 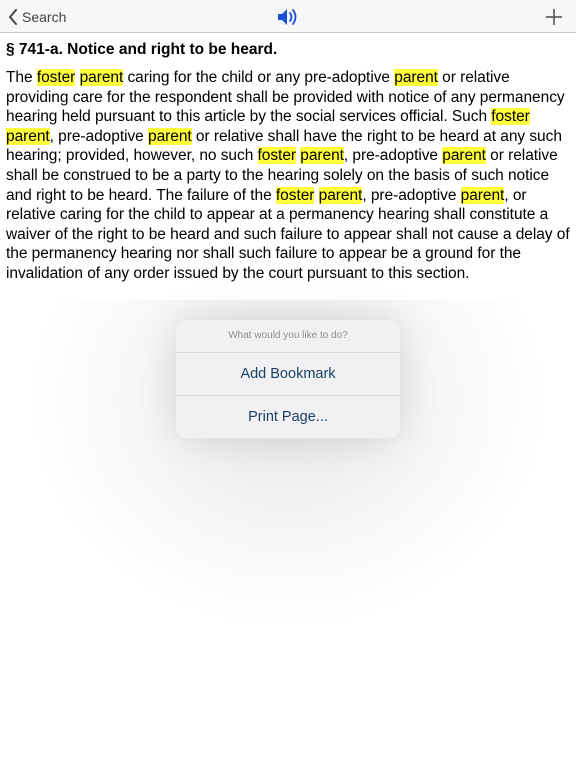 I want to click on back-button: Search, so click(x=37, y=17).